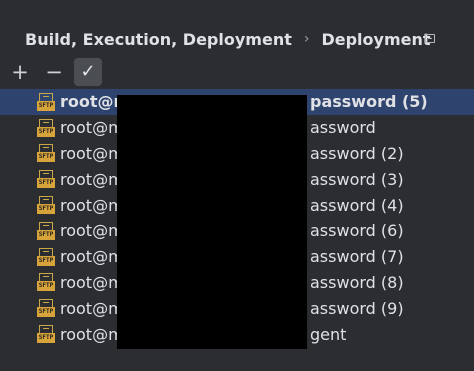 Image resolution: width=474 pixels, height=371 pixels. Describe the element at coordinates (158, 39) in the screenshot. I see `breadcrumb-parent: Build, Execution, Deployment` at that location.